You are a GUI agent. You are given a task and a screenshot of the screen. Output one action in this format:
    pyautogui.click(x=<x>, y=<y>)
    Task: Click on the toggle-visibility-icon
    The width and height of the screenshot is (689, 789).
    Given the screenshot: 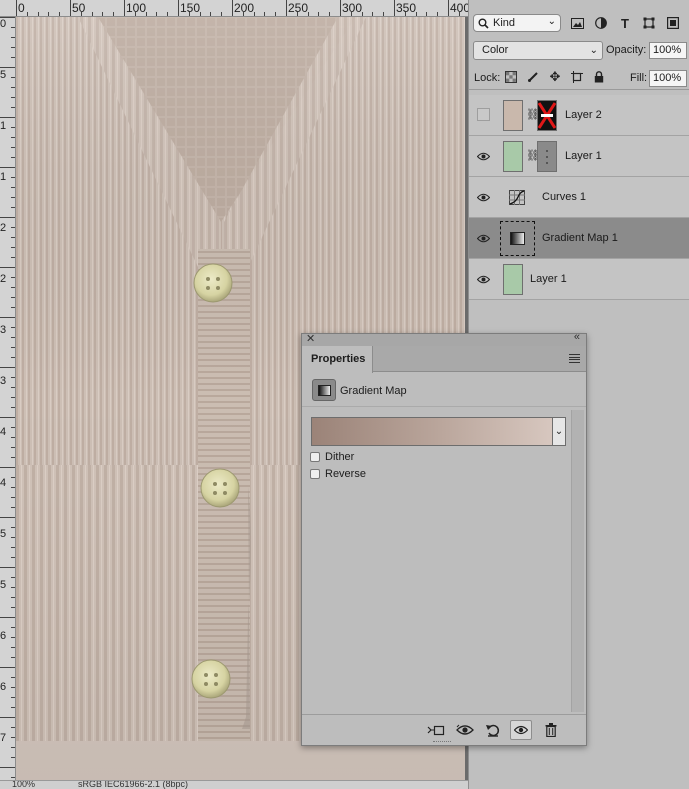 What is the action you would take?
    pyautogui.click(x=521, y=730)
    